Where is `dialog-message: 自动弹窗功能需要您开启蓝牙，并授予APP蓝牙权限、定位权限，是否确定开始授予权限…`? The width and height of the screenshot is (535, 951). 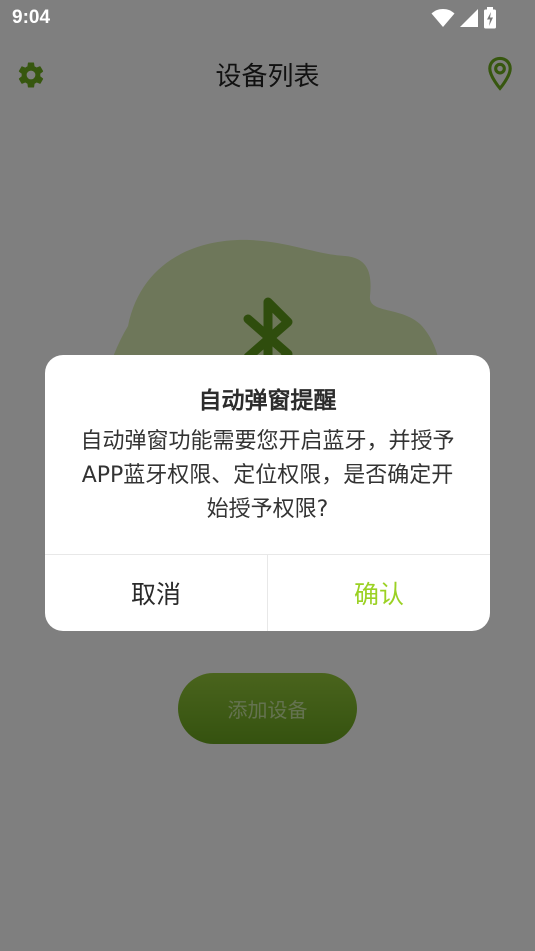 dialog-message: 自动弹窗功能需要您开启蓝牙，并授予APP蓝牙权限、定位权限，是否确定开始授予权限… is located at coordinates (267, 475).